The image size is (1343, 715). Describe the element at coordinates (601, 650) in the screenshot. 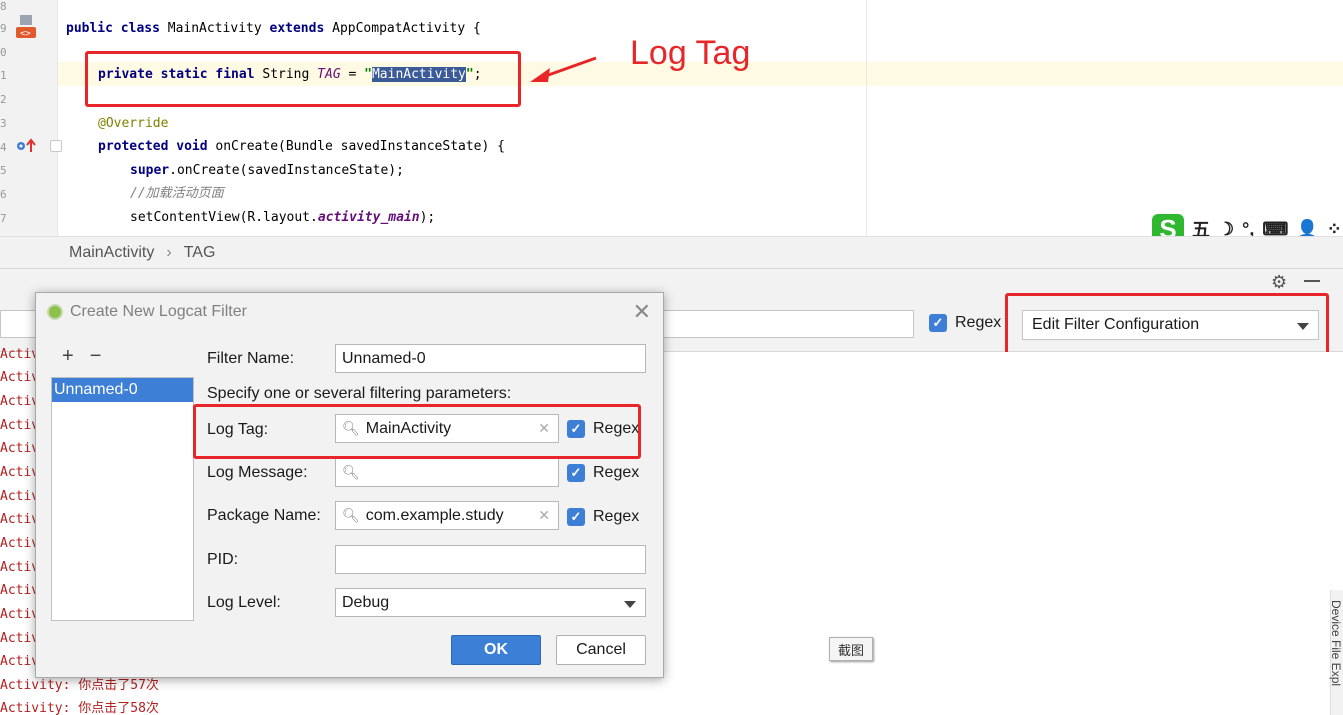

I see `cancel-button: Cancel` at that location.